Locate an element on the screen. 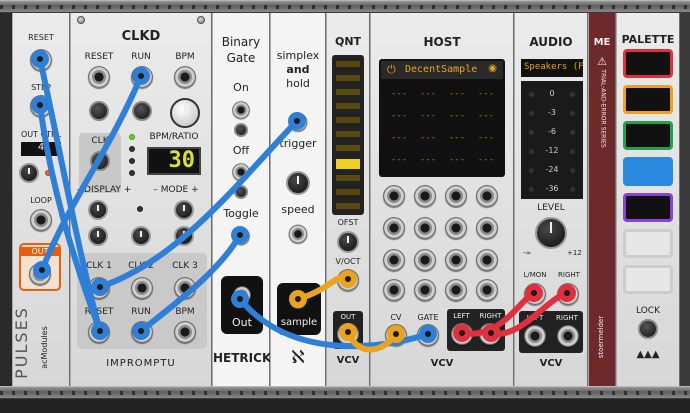 Image resolution: width=690 pixels, height=413 pixels. clkd-reset-out-jack is located at coordinates (99, 332).